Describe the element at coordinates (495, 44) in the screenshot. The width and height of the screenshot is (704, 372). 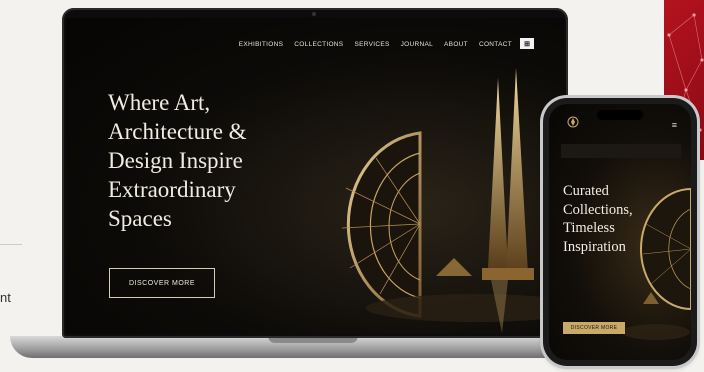
I see `nav-item-contact: CONTACT` at that location.